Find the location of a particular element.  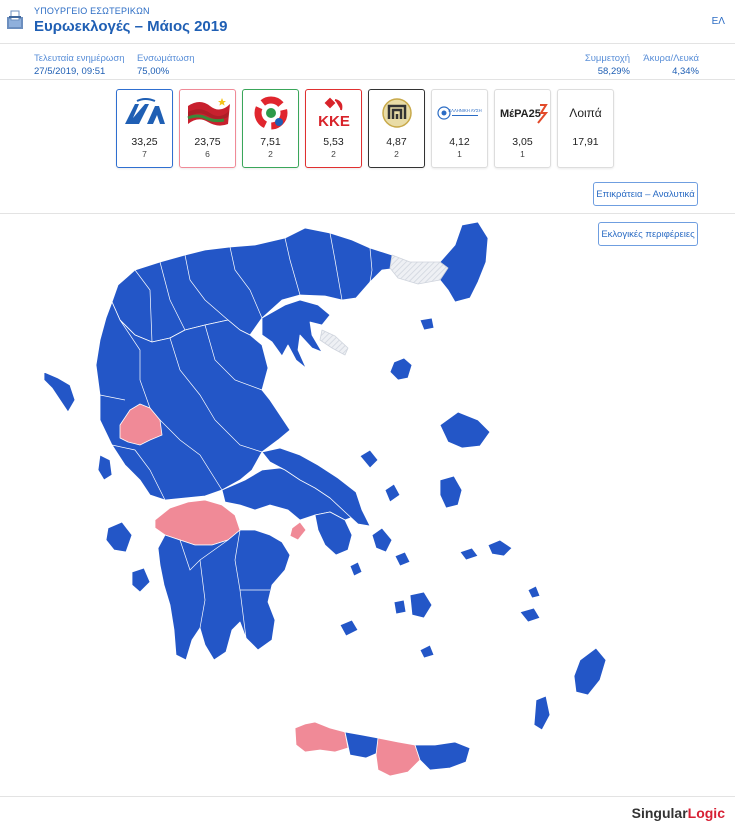

party-card-nd: 33,25 7 is located at coordinates (144, 128).